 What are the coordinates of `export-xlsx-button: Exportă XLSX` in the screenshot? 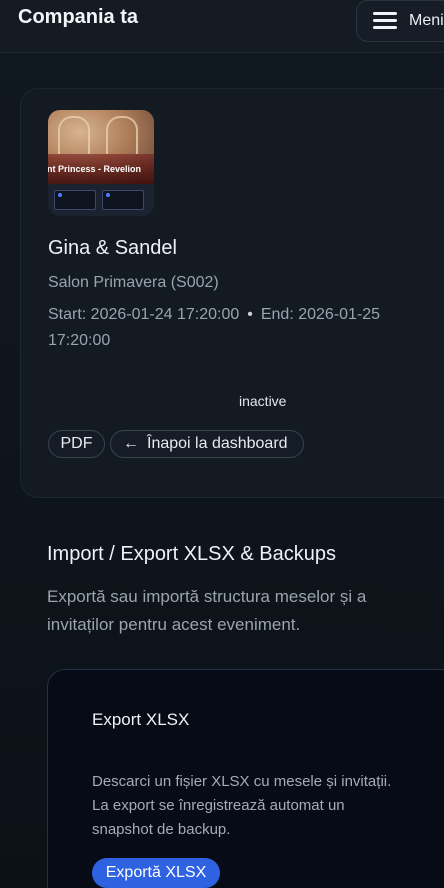 It's located at (156, 873).